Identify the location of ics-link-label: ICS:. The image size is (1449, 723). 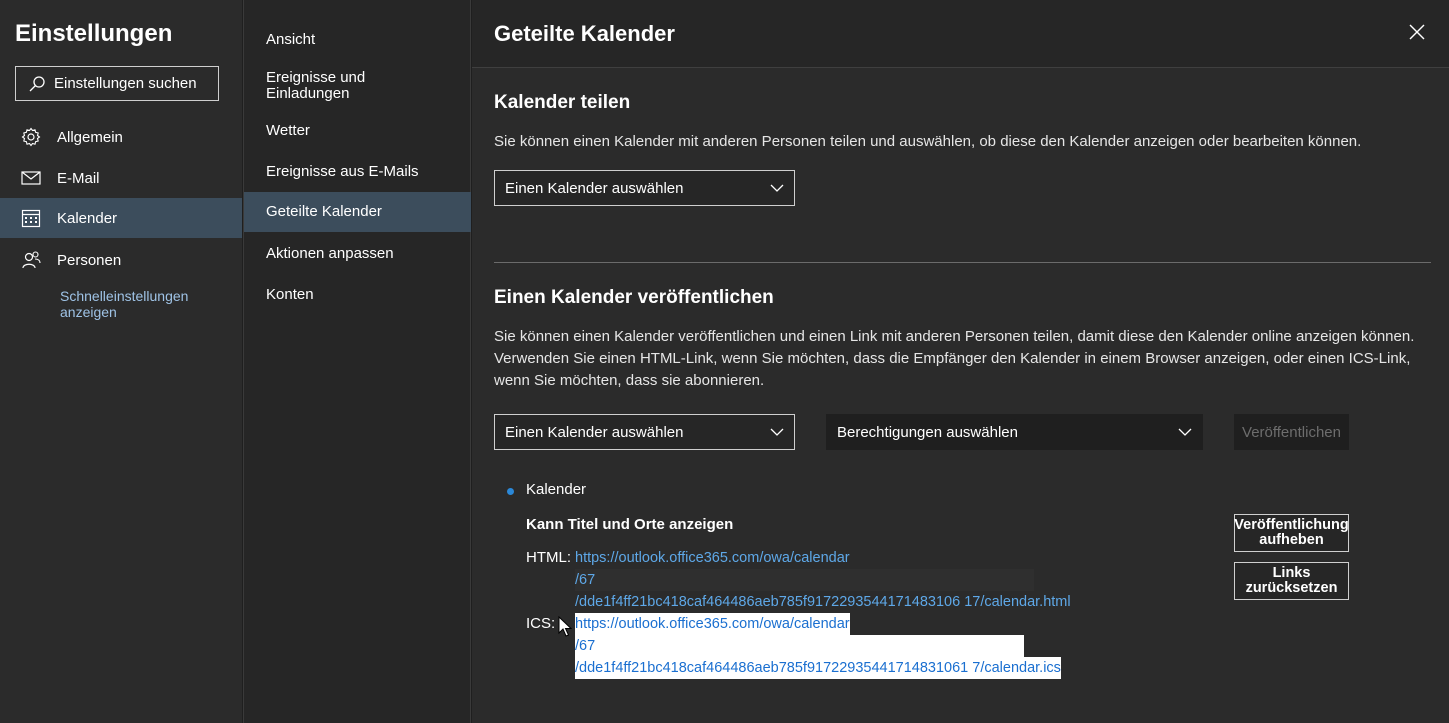
(541, 623).